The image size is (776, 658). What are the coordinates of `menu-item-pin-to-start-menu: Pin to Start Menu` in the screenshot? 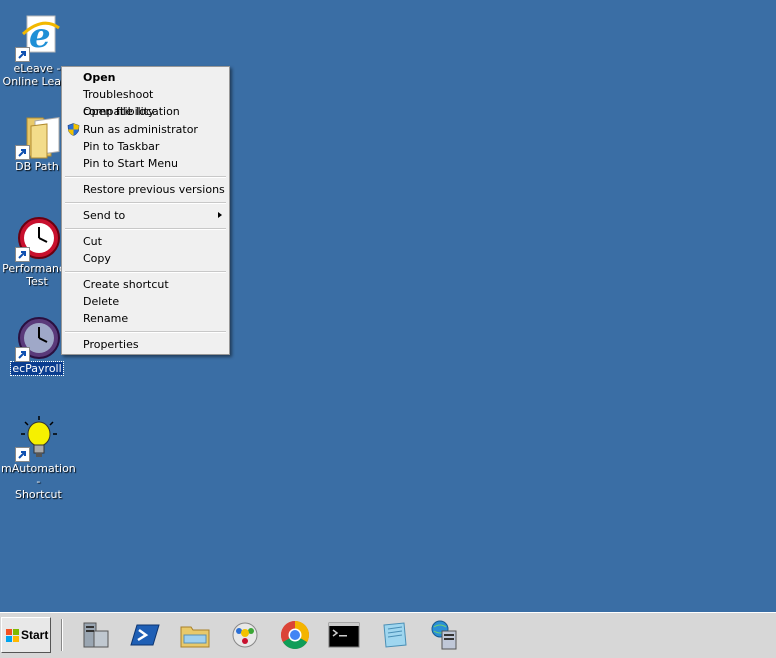 It's located at (145, 163).